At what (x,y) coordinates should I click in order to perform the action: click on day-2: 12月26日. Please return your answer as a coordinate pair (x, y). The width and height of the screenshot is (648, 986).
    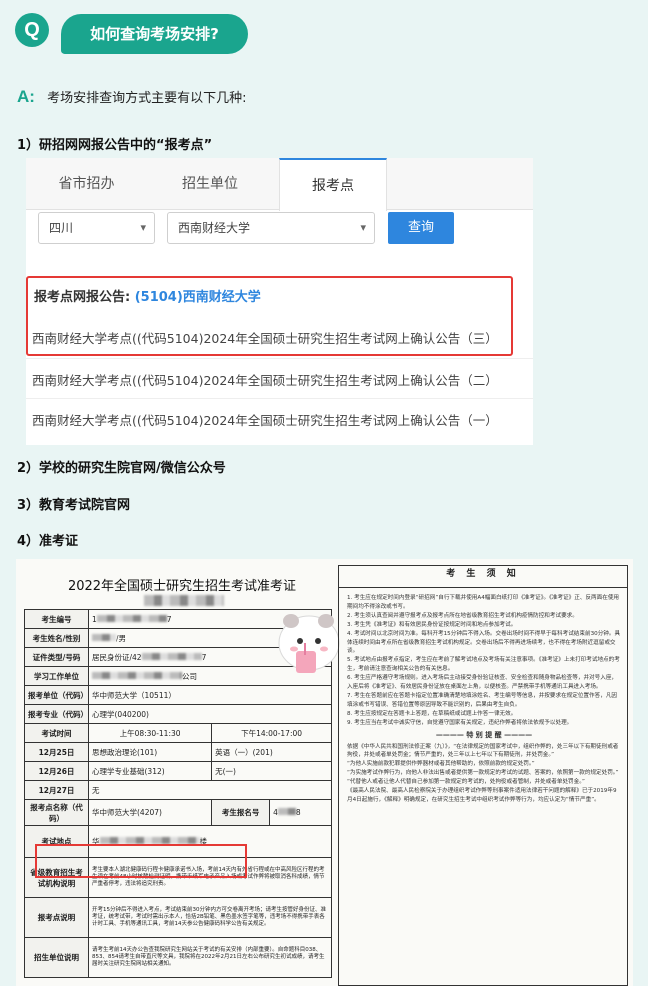
    Looking at the image, I should click on (56, 771).